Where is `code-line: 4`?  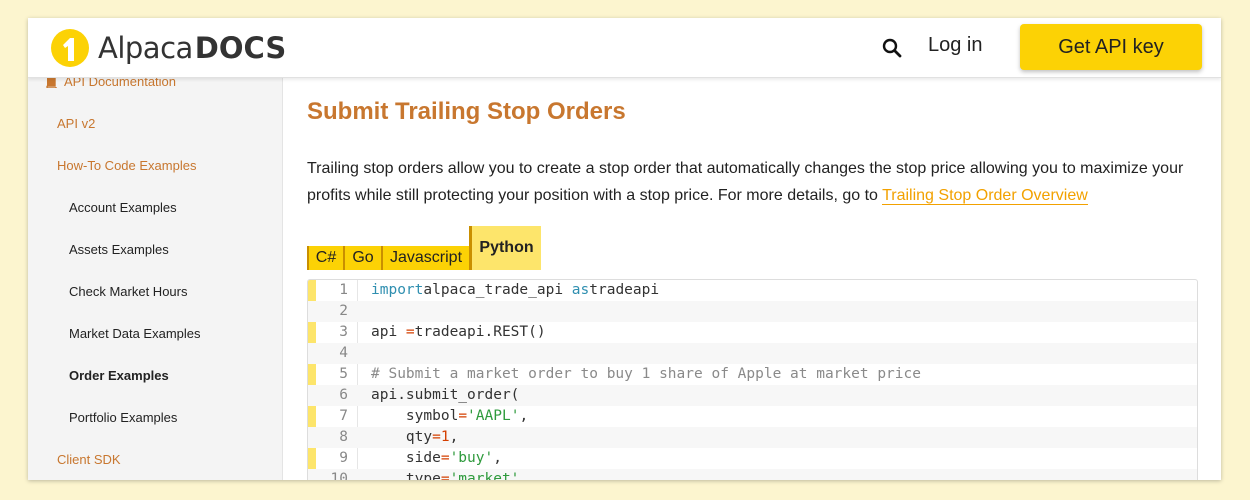
code-line: 4 is located at coordinates (752, 353).